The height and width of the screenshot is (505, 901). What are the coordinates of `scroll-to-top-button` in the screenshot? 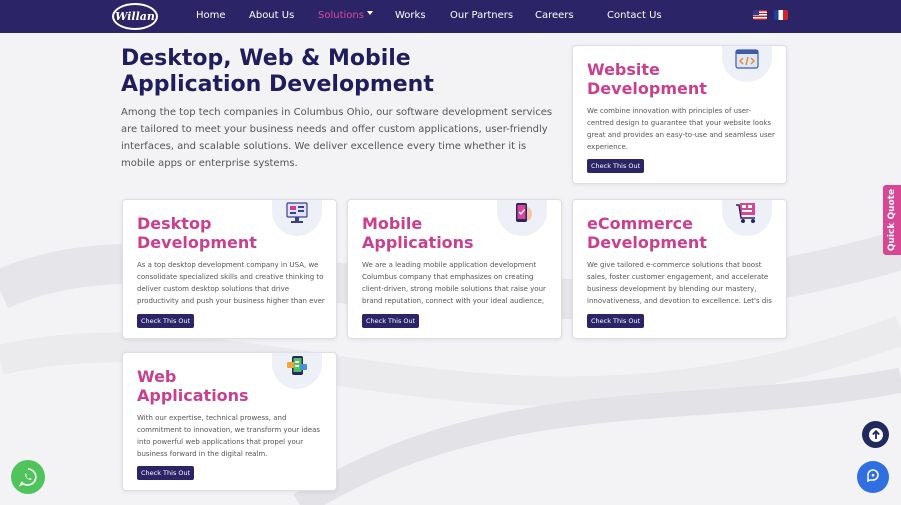 It's located at (875, 434).